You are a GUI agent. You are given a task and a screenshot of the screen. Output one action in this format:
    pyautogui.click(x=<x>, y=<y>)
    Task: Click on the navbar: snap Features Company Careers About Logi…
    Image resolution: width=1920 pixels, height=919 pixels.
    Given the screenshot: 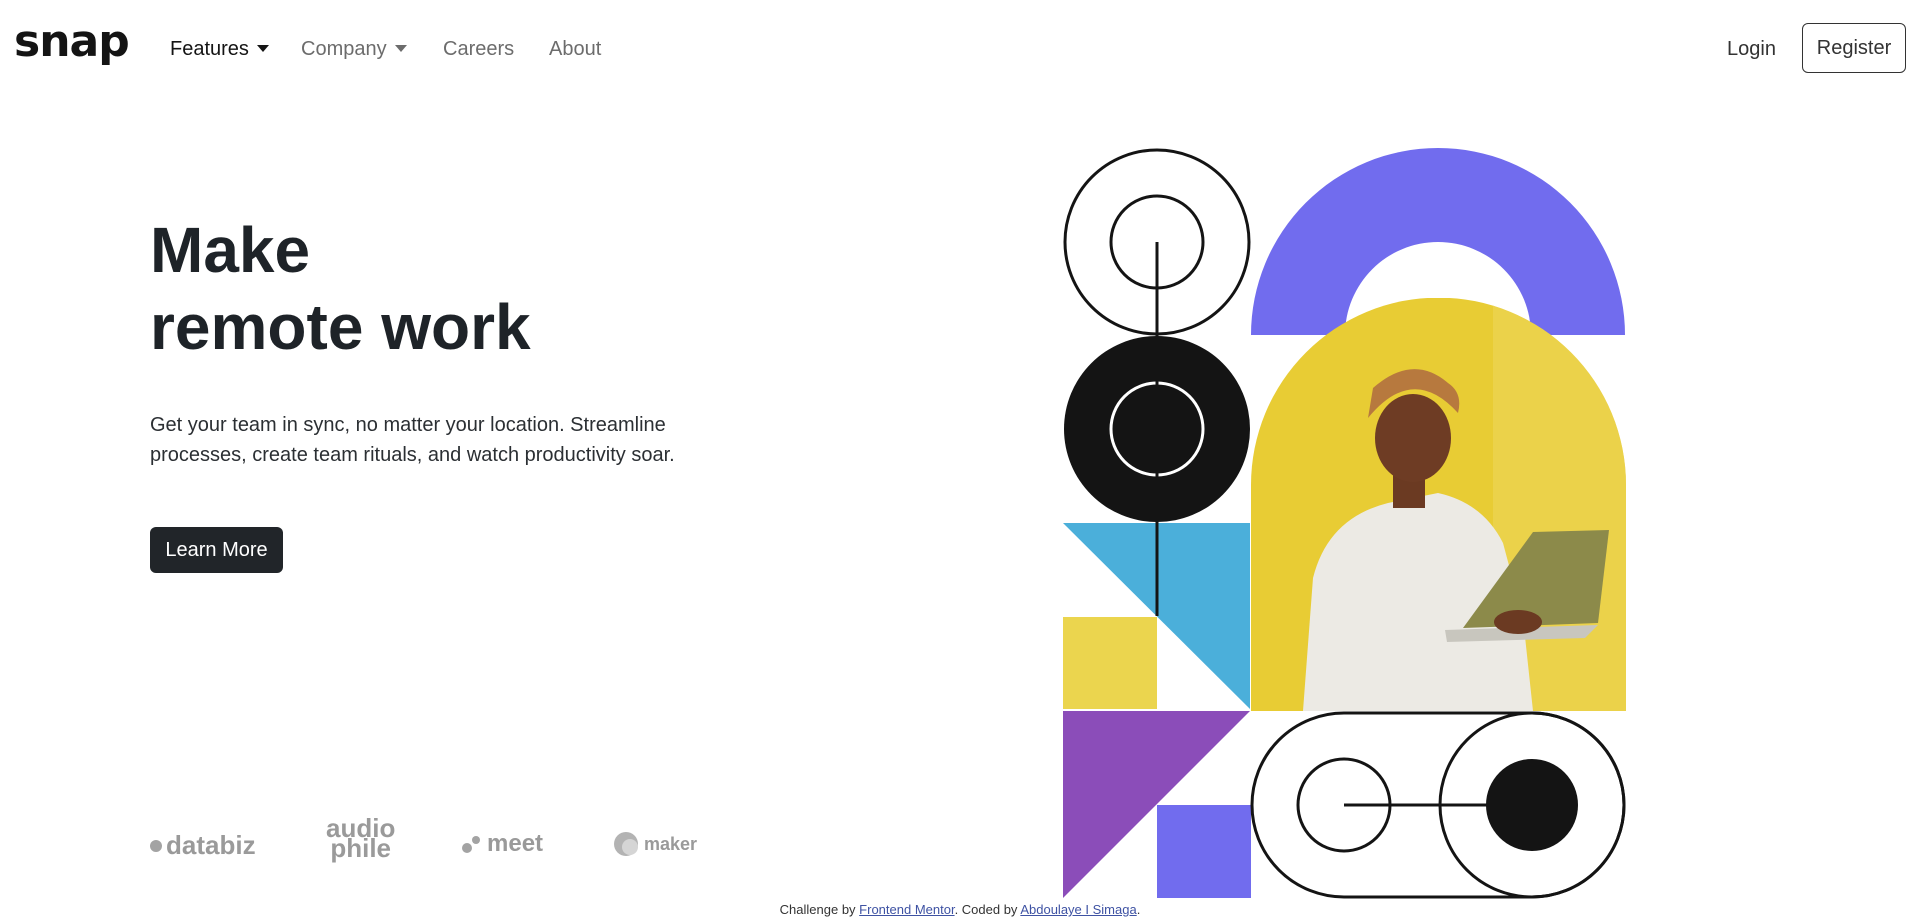 What is the action you would take?
    pyautogui.click(x=960, y=49)
    